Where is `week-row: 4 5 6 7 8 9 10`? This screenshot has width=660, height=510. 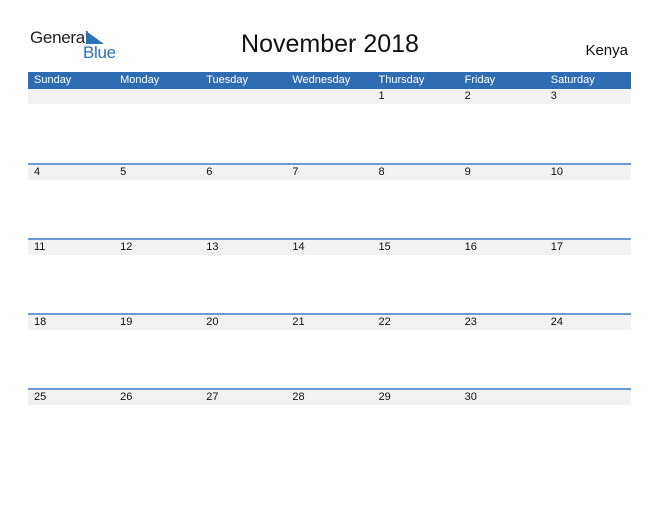
week-row: 4 5 6 7 8 9 10 is located at coordinates (329, 171).